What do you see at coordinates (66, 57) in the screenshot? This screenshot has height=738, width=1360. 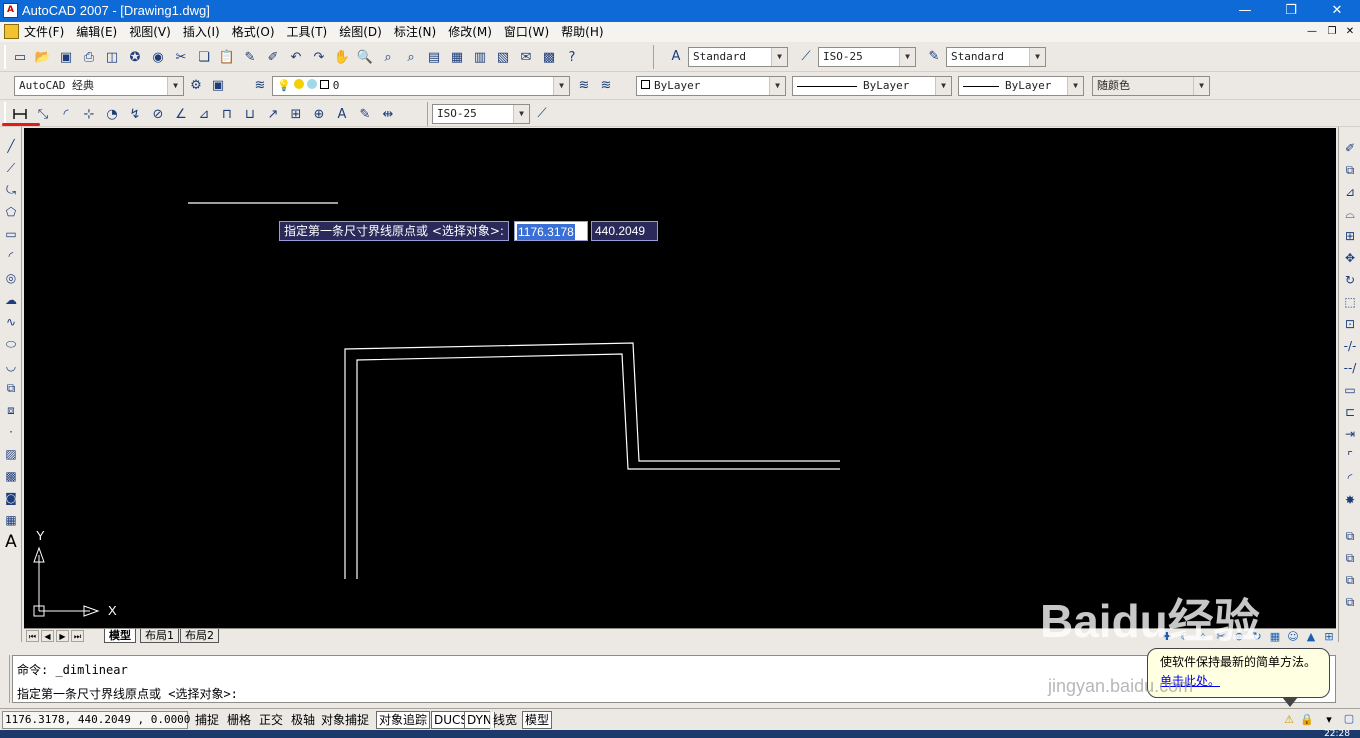 I see `save-icon: ▣` at bounding box center [66, 57].